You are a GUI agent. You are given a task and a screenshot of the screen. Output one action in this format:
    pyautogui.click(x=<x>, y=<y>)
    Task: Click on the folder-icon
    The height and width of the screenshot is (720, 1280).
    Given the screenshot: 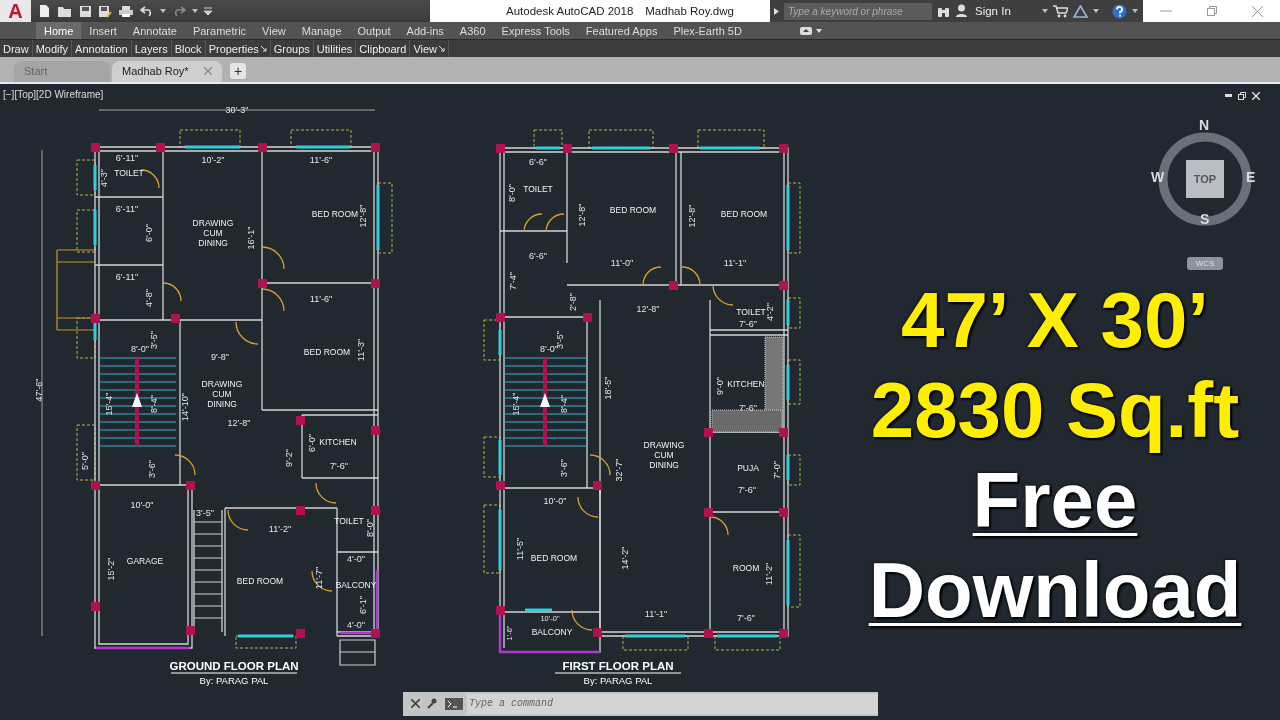 What is the action you would take?
    pyautogui.click(x=65, y=11)
    